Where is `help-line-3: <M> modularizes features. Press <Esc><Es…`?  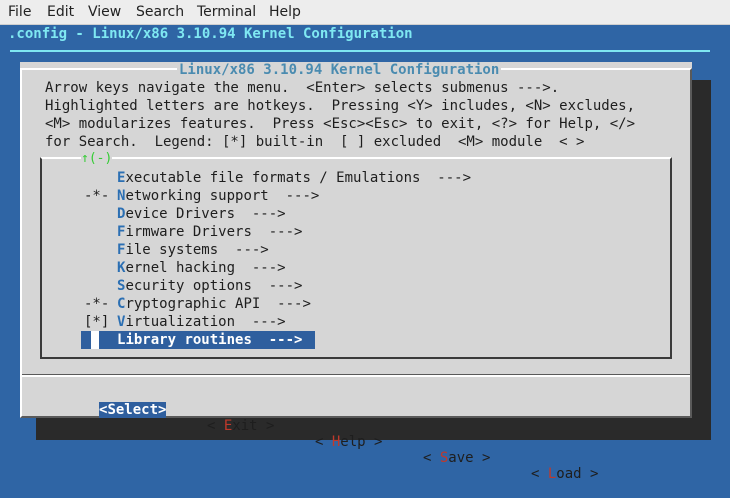
help-line-3: <M> modularizes features. Press <Esc><Es… is located at coordinates (340, 124).